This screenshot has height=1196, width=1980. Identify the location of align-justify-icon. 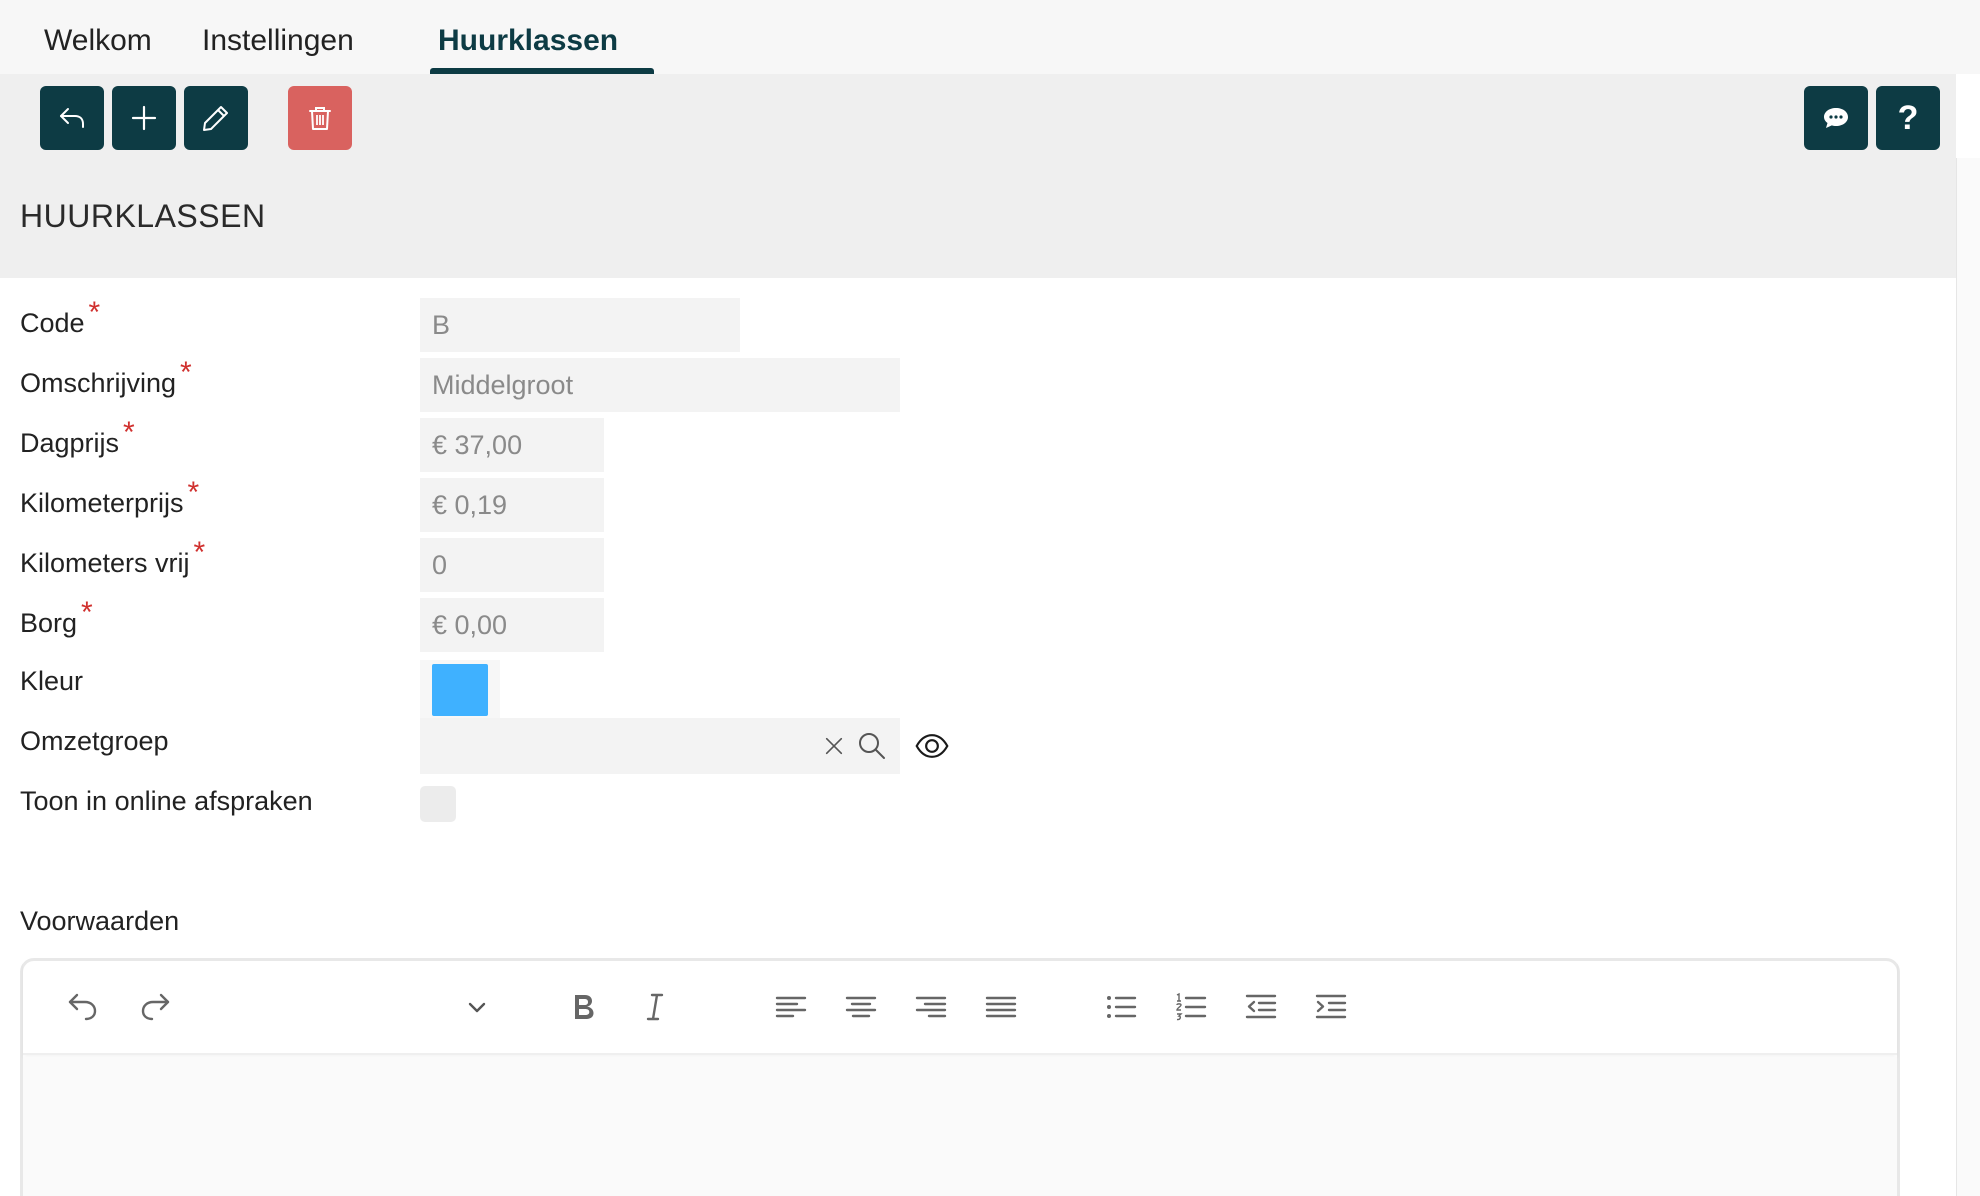
(1001, 1007).